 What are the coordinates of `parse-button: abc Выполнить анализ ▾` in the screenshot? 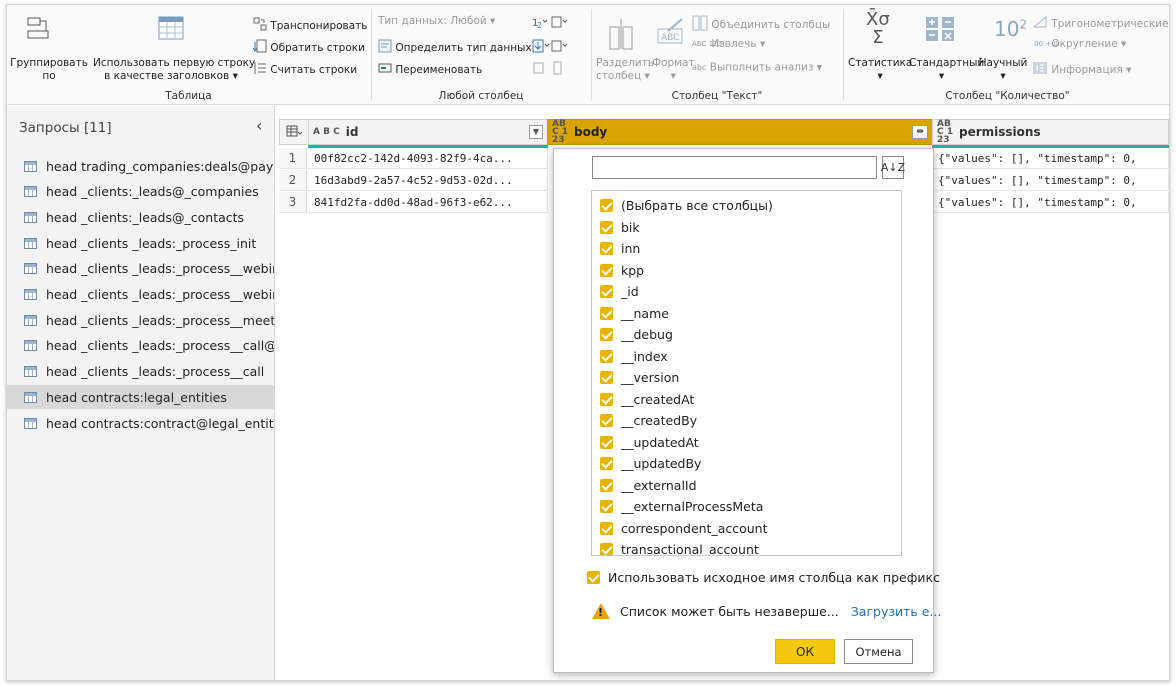 It's located at (757, 68).